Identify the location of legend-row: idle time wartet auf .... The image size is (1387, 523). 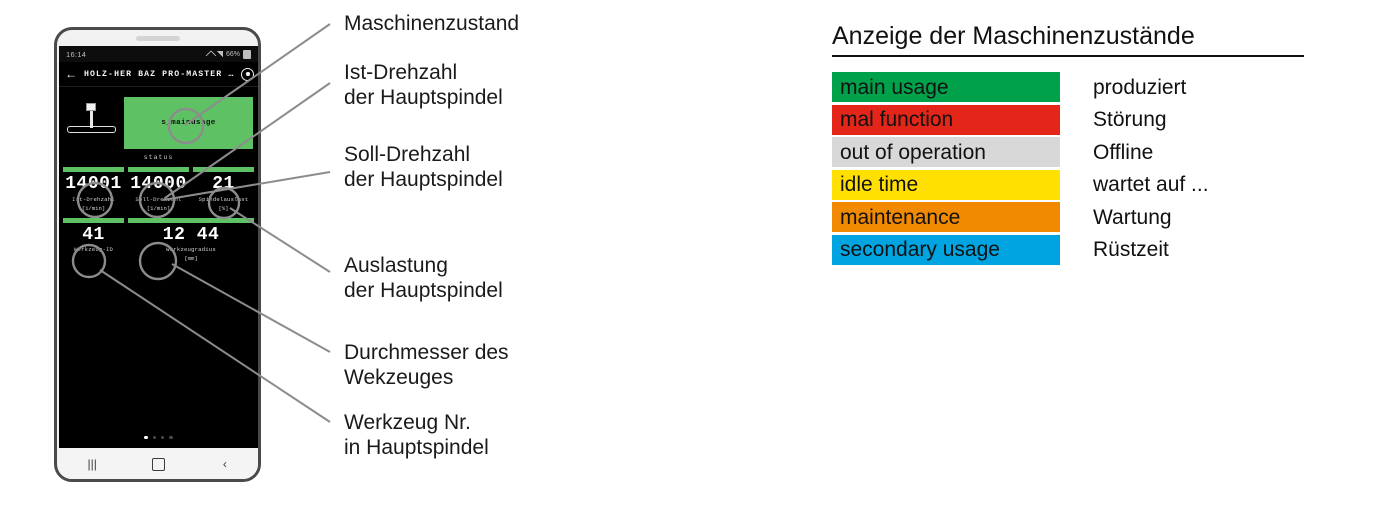
(1069, 185).